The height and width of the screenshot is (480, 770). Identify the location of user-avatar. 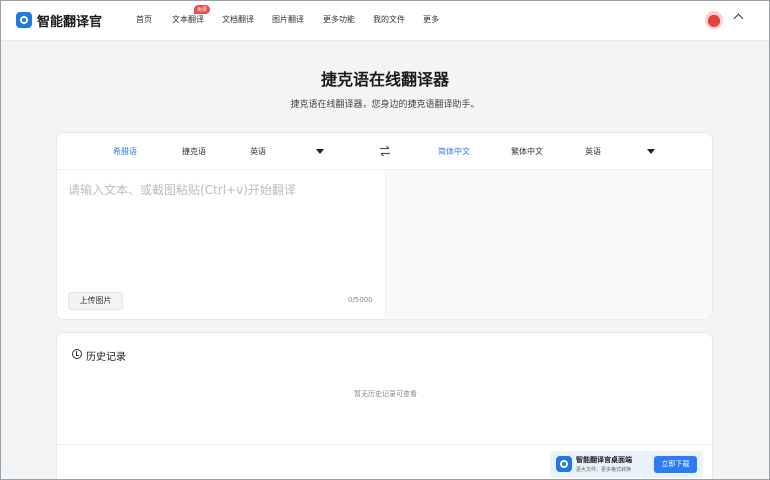
(714, 20).